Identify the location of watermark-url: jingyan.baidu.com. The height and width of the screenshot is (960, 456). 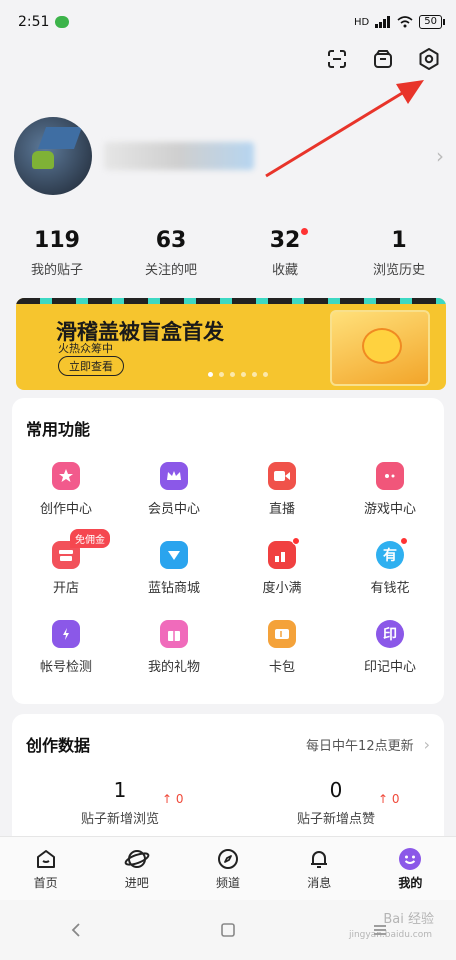
(390, 935).